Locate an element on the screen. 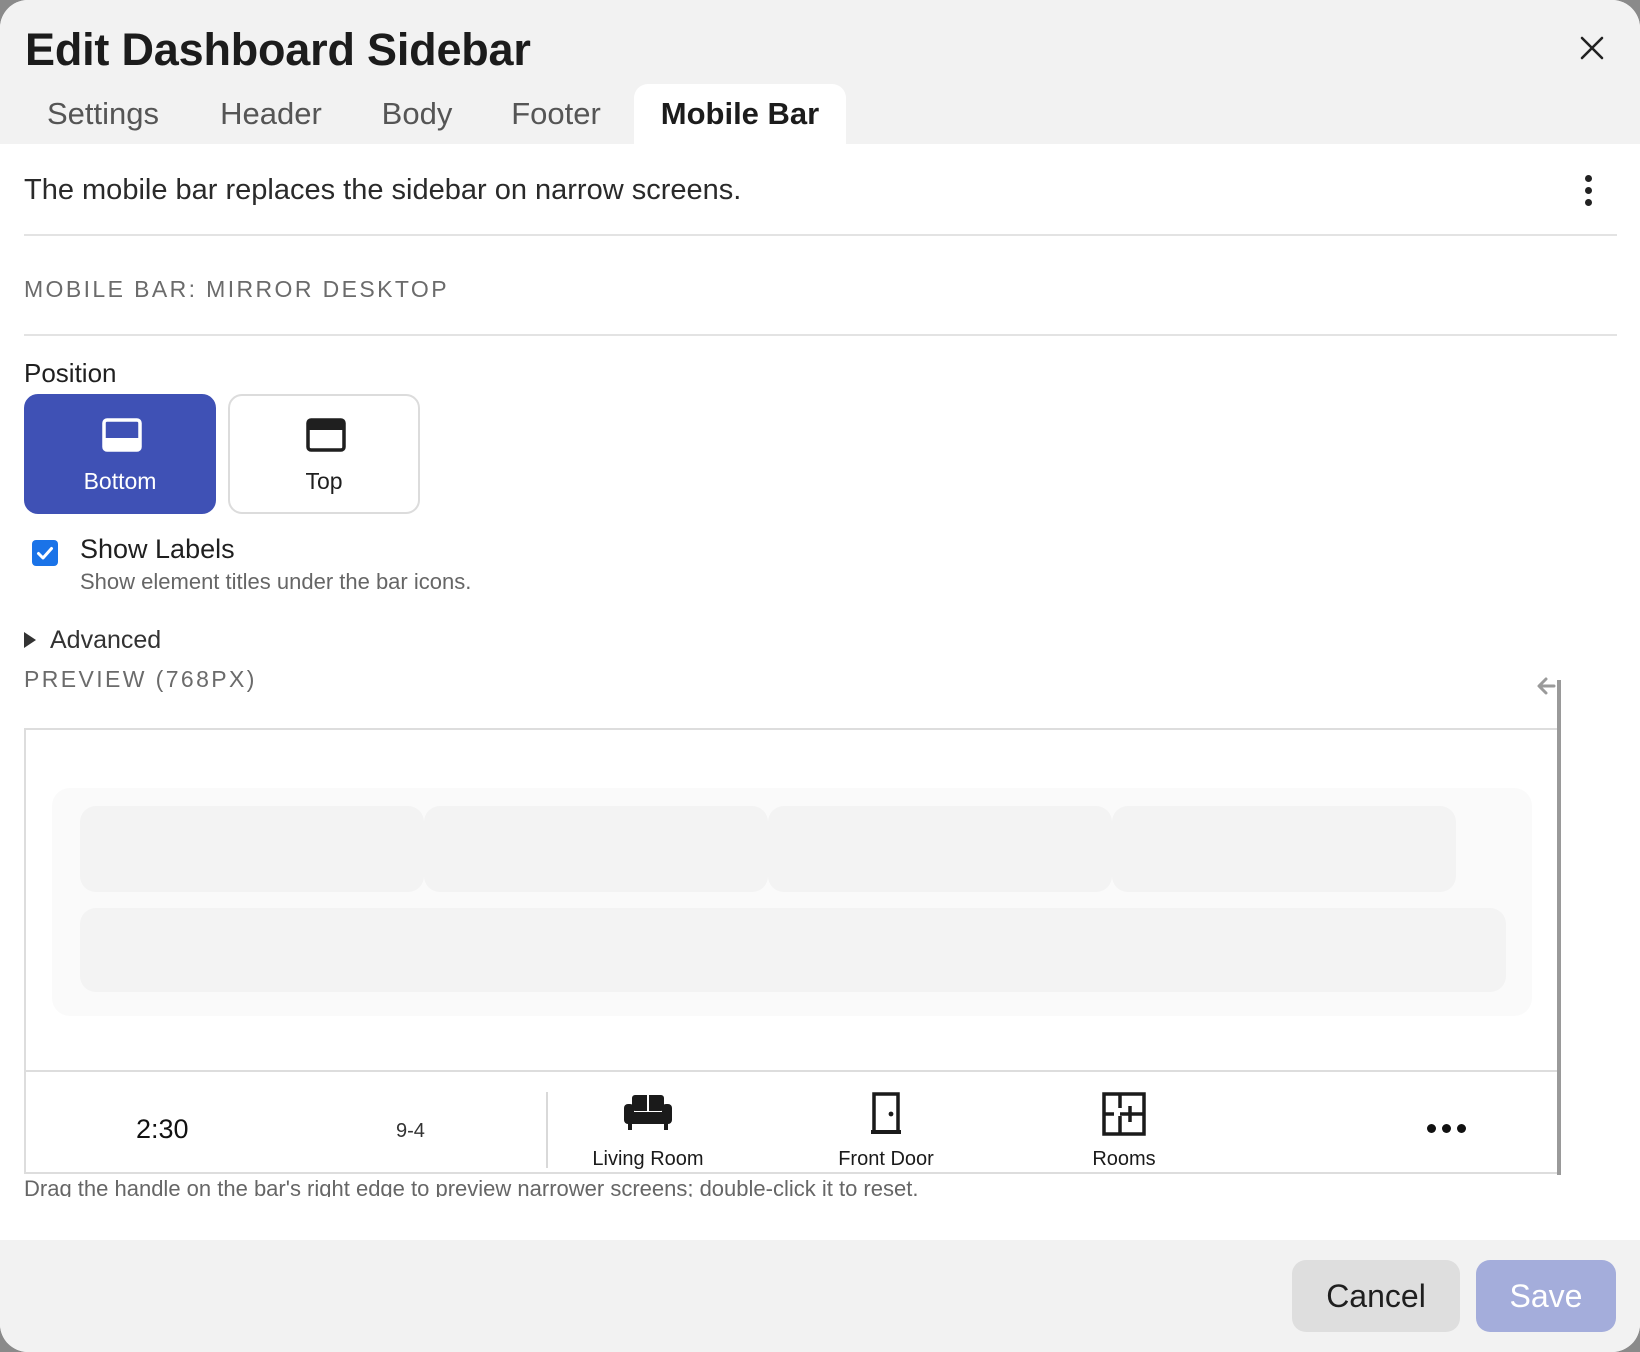  tab-footer: Footer is located at coordinates (556, 114).